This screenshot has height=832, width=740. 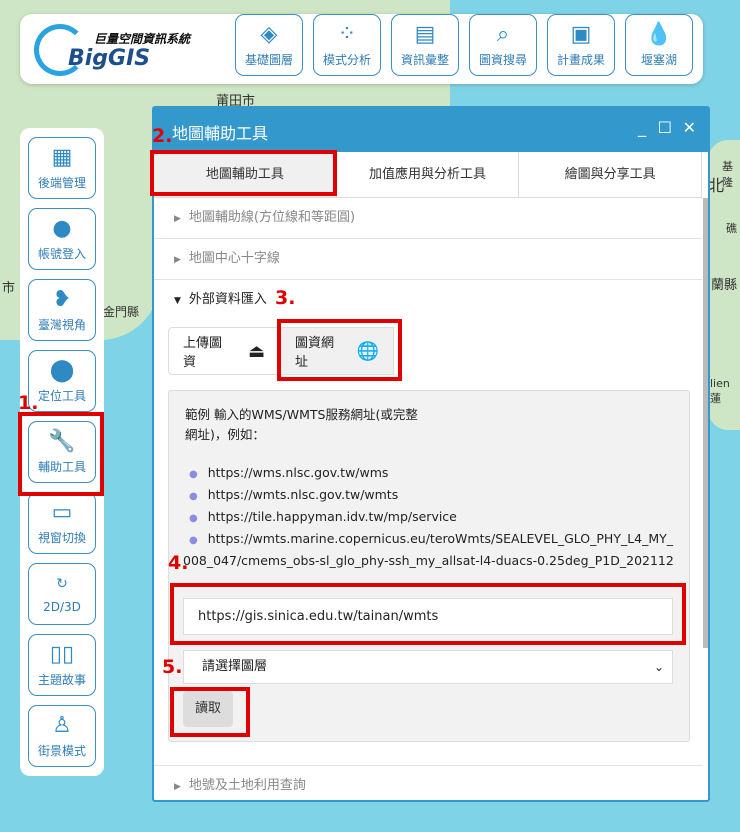 What do you see at coordinates (689, 127) in the screenshot?
I see `close-icon: ✕` at bounding box center [689, 127].